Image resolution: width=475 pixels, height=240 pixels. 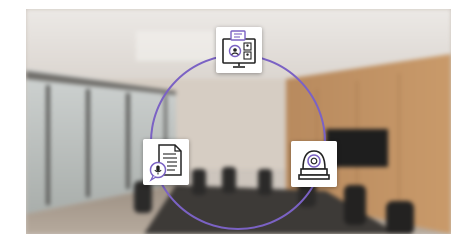 I want to click on video-conference-icon, so click(x=239, y=49).